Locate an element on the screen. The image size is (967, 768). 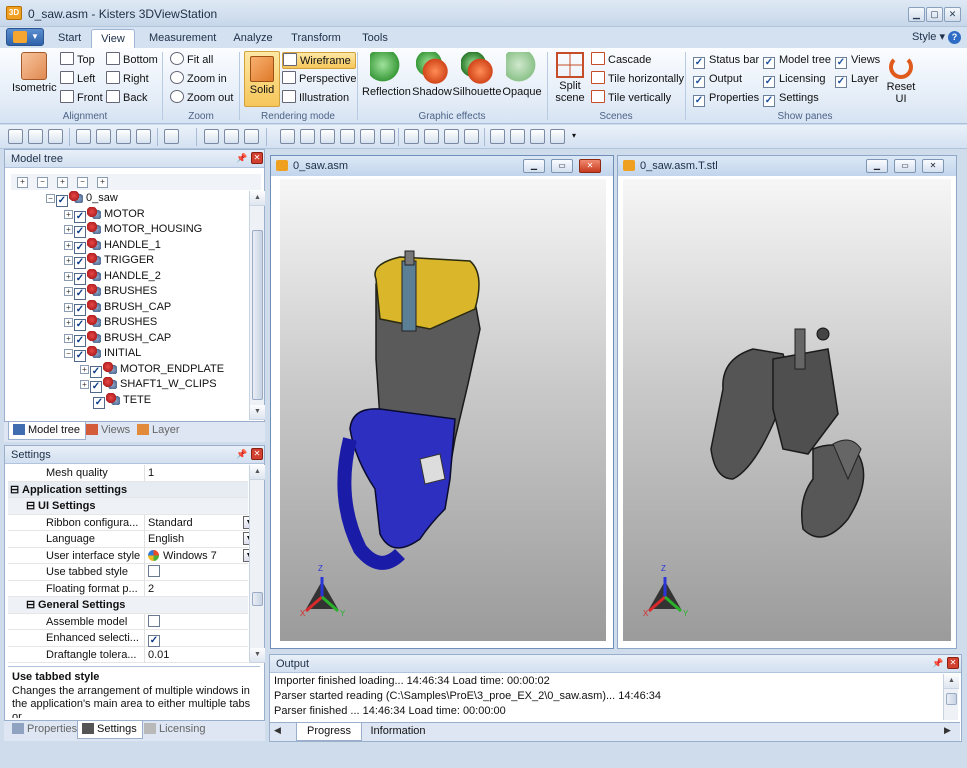
split-scene-button: Split scene is located at coordinates (570, 78).